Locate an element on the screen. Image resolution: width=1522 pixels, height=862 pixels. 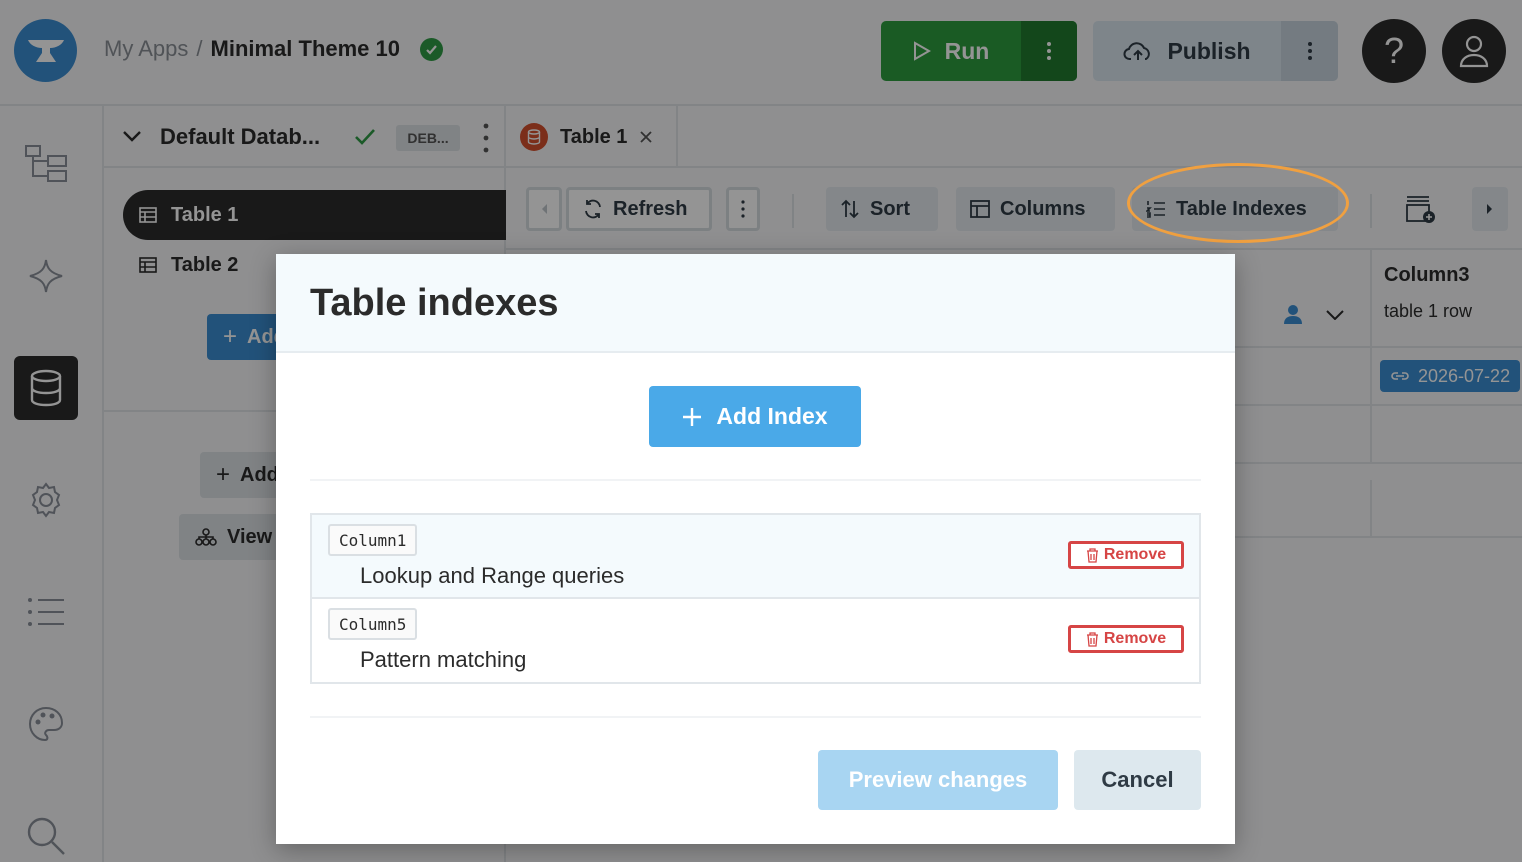
add-index-label: Add Index is located at coordinates (772, 416).